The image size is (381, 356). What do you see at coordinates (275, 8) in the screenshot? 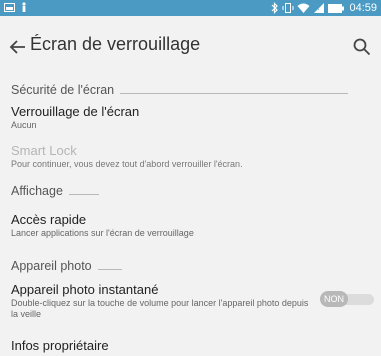
I see `bluetooth-icon` at bounding box center [275, 8].